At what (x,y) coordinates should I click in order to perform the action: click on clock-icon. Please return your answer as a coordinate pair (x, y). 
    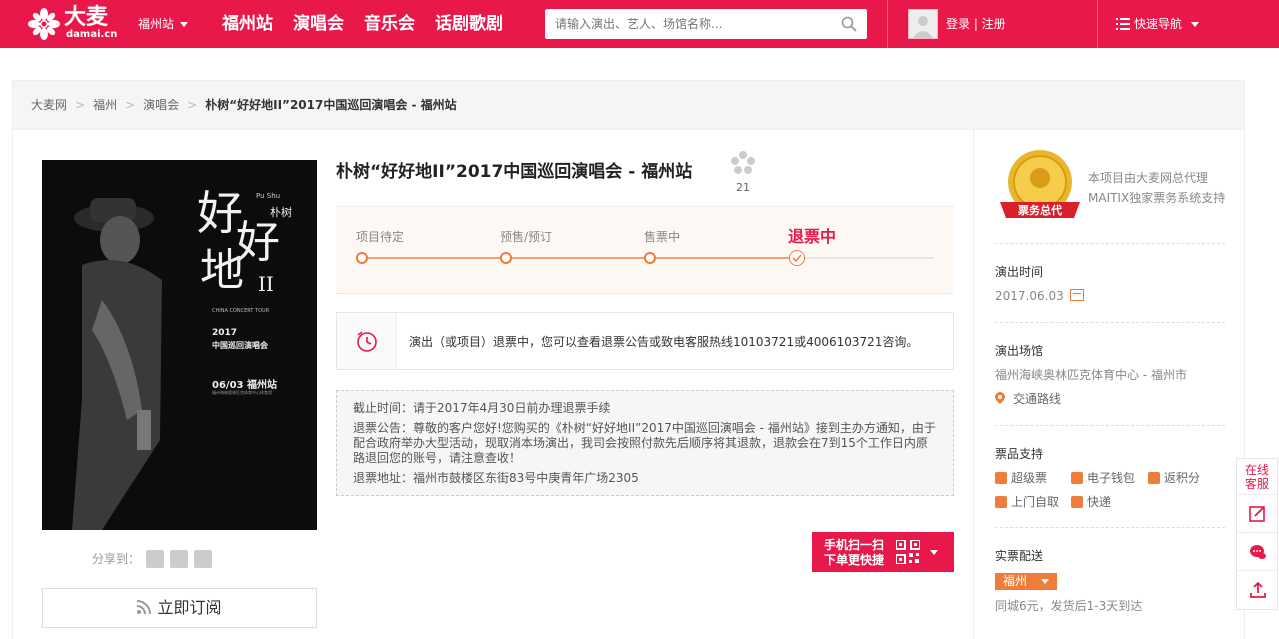
    Looking at the image, I should click on (367, 341).